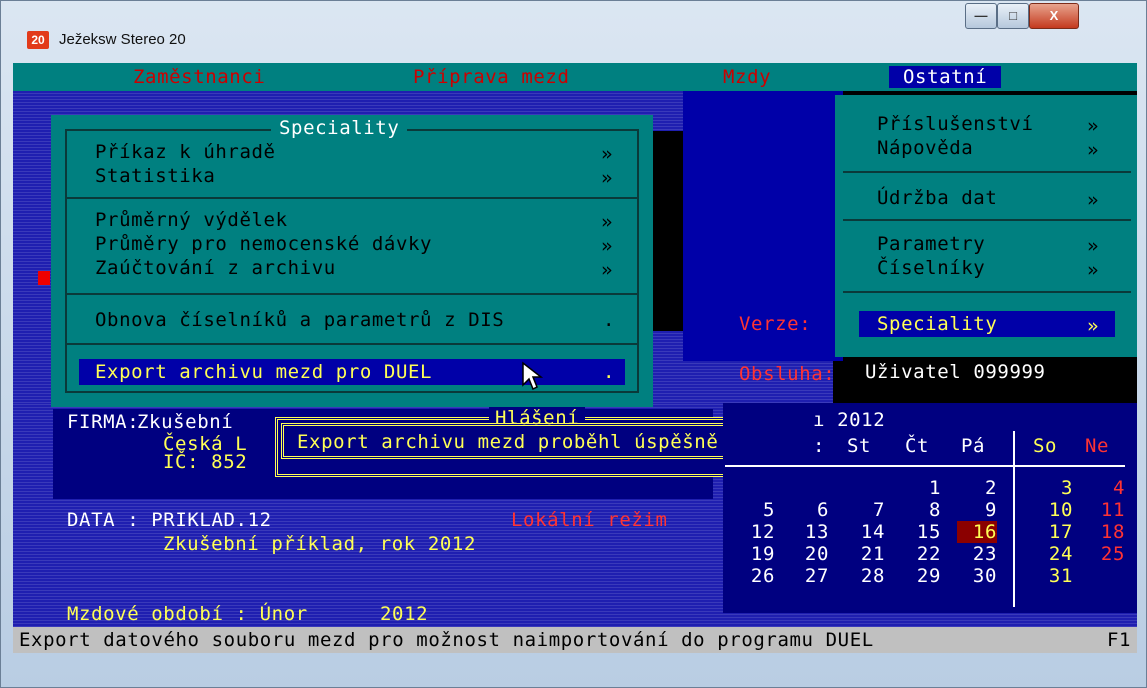 Image resolution: width=1147 pixels, height=688 pixels. What do you see at coordinates (981, 374) in the screenshot?
I see `obsluha-value: Uživatel 099999` at bounding box center [981, 374].